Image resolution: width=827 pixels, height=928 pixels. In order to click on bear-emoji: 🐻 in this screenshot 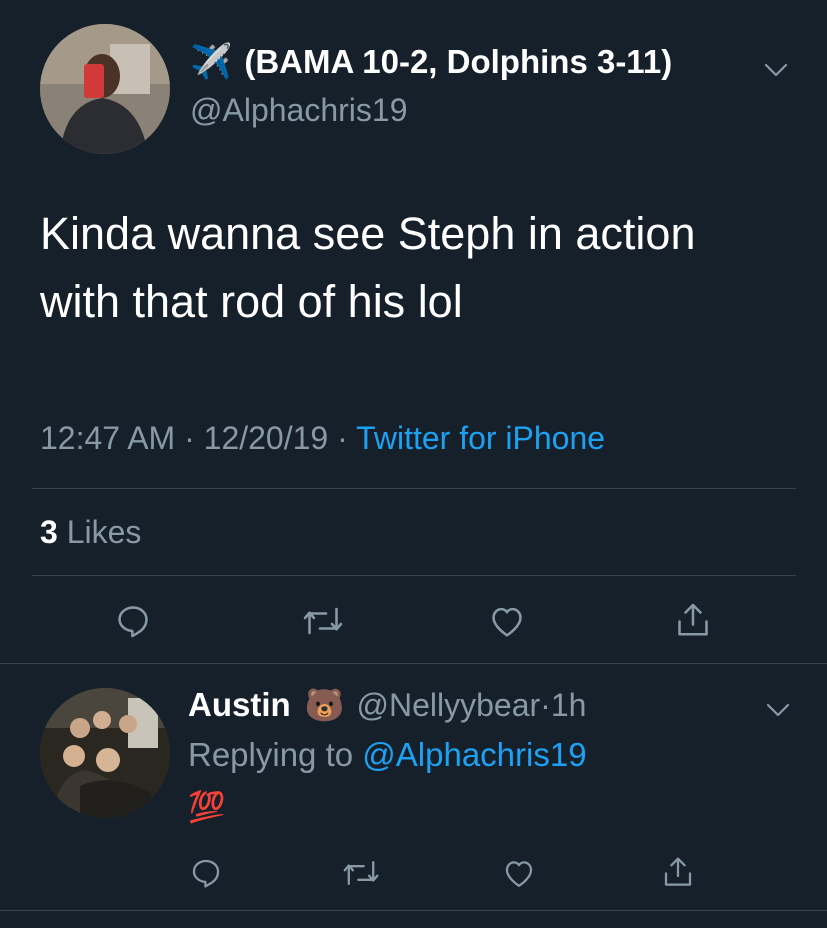, I will do `click(324, 705)`.